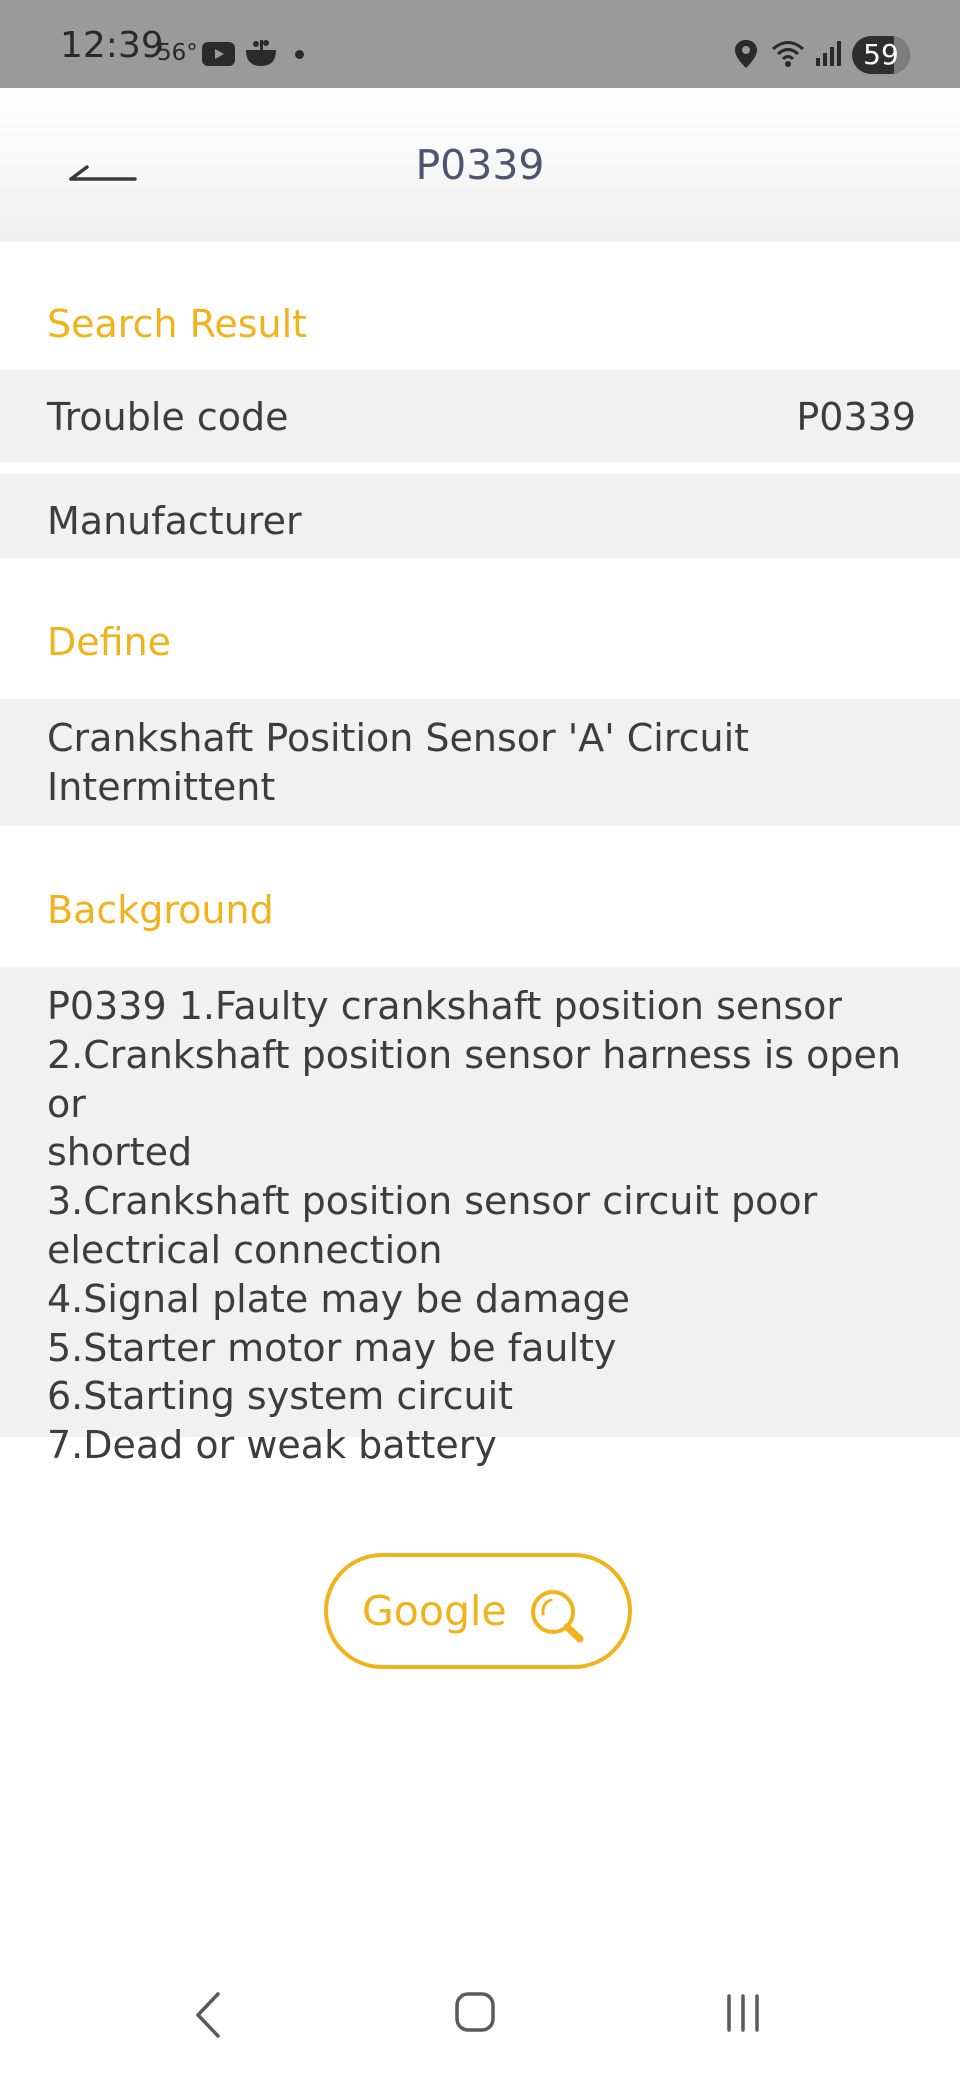 The image size is (960, 2081). I want to click on system-navigation-bar, so click(480, 2025).